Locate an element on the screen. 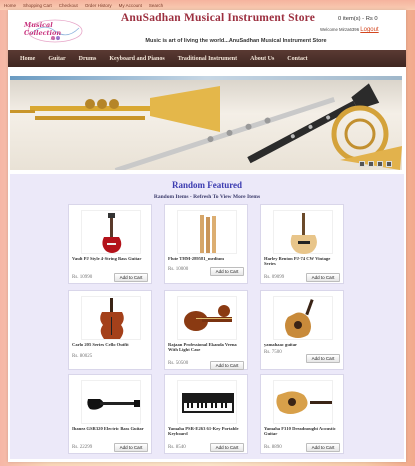  slider-controls is located at coordinates (375, 164).